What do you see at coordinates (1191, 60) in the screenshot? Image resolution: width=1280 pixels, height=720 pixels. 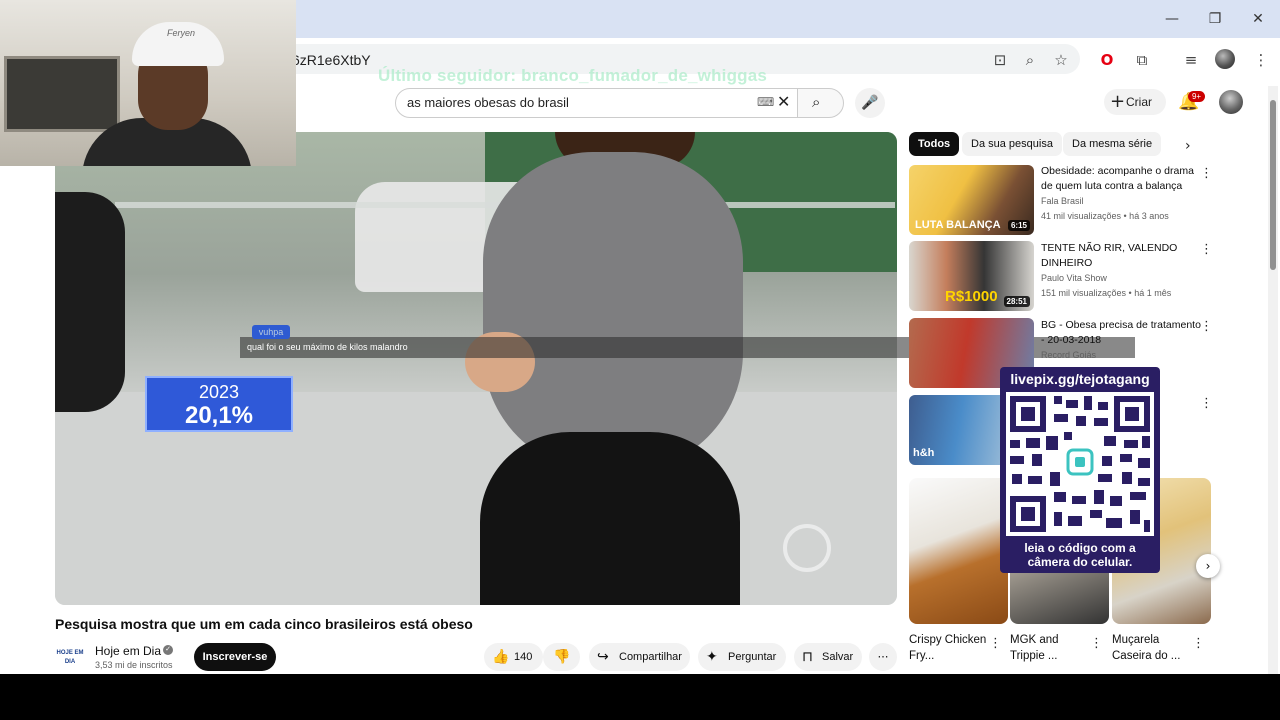 I see `media-queue-icon: ≡` at bounding box center [1191, 60].